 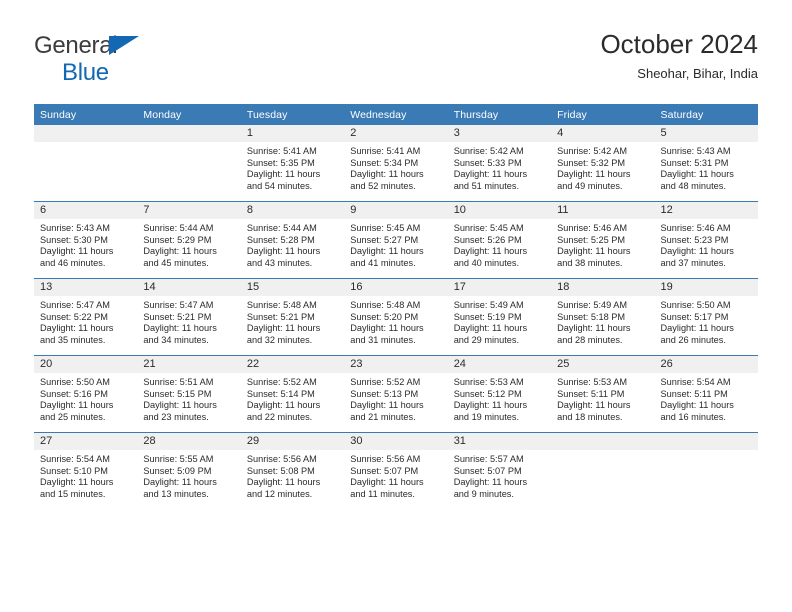 I want to click on day-detail-line: Sunset: 5:33 PM, so click(x=487, y=162).